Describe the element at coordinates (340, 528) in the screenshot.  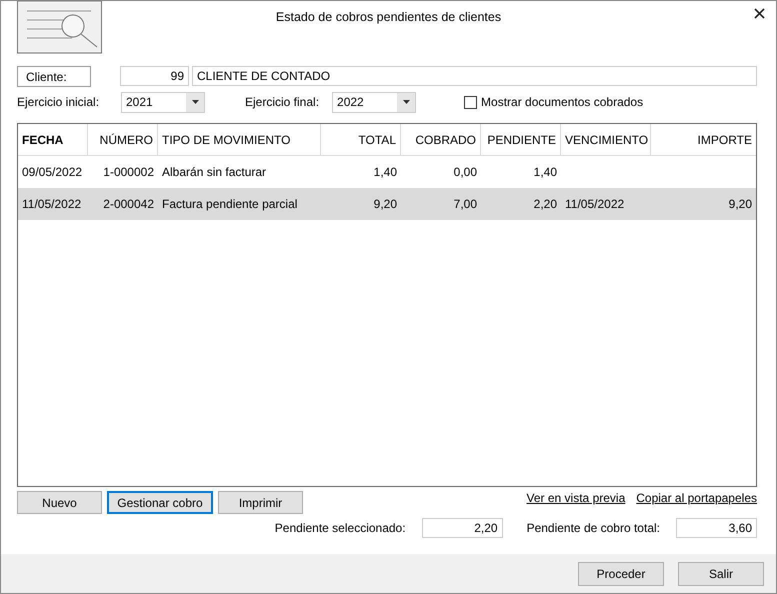
I see `total-label: Pendiente seleccionado:` at that location.